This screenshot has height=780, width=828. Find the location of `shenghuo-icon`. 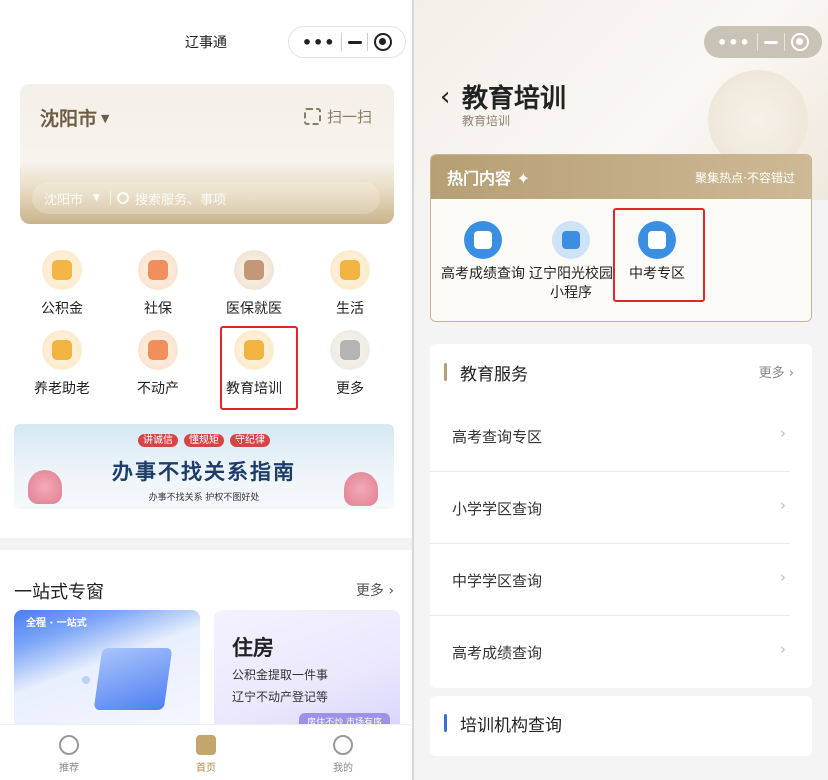

shenghuo-icon is located at coordinates (350, 270).